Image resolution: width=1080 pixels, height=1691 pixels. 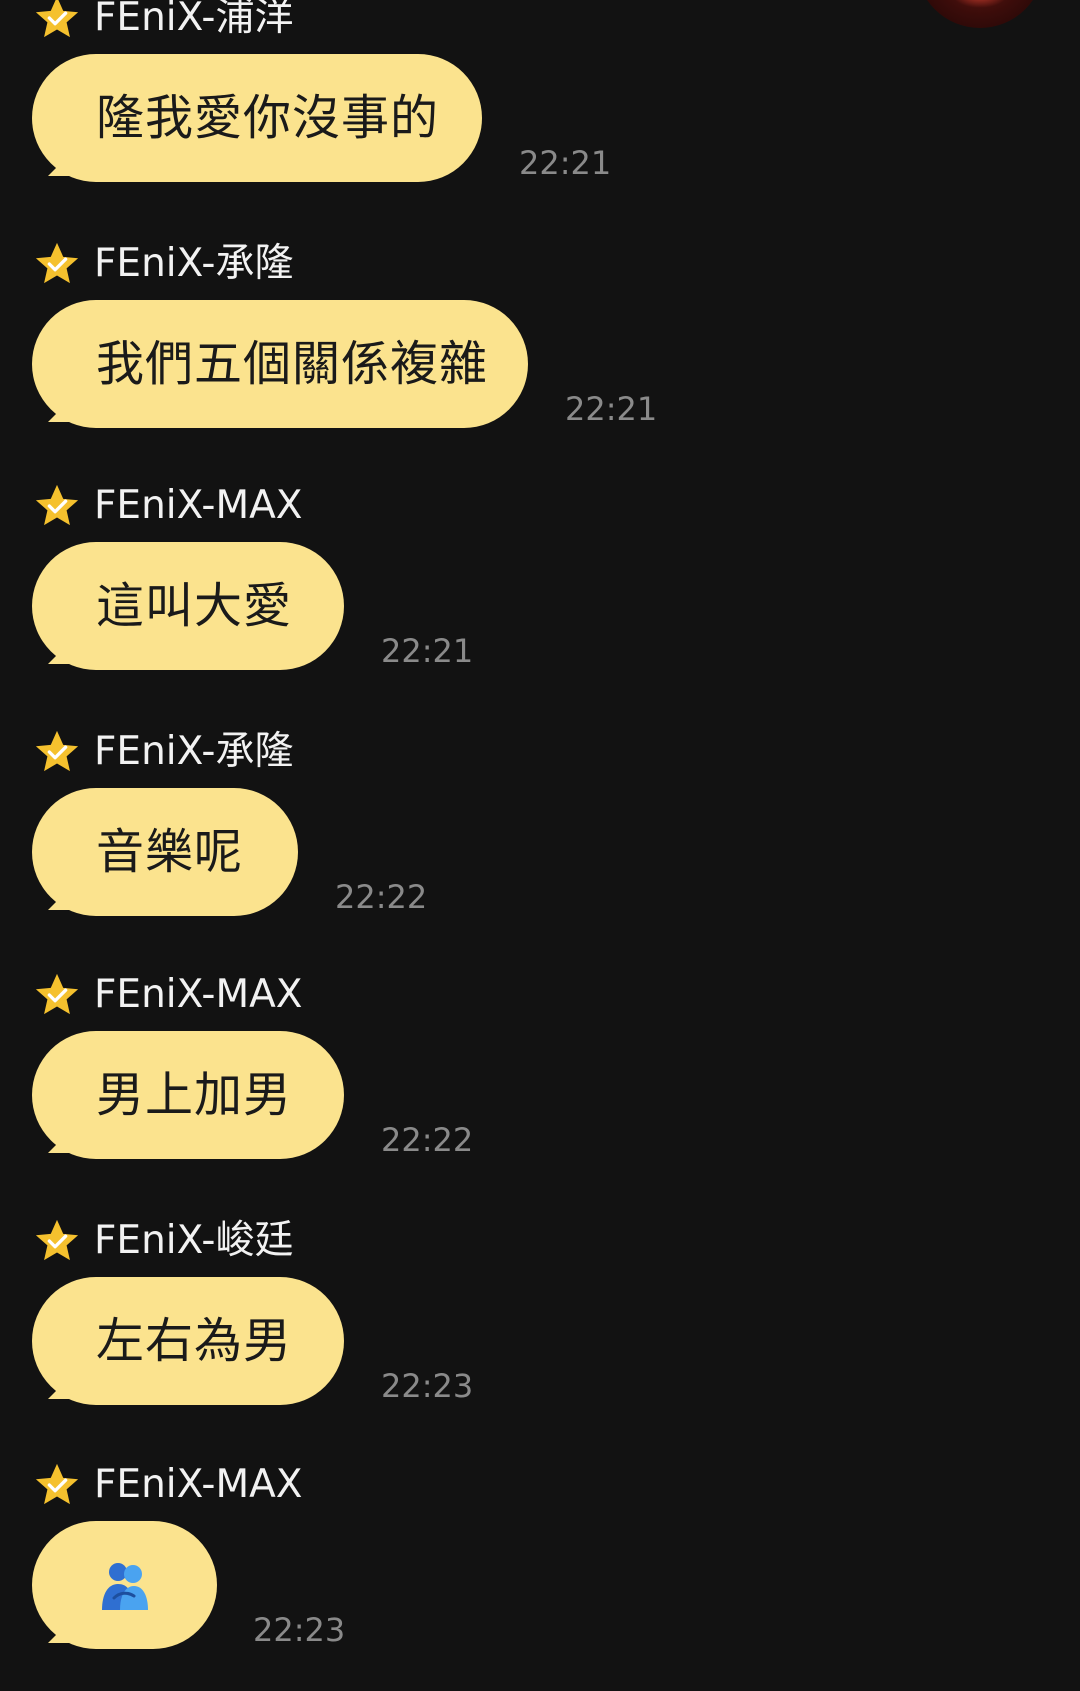 I want to click on chat-message: FEniX-浦洋 隆我愛你沒事的 22:21, so click(x=540, y=112).